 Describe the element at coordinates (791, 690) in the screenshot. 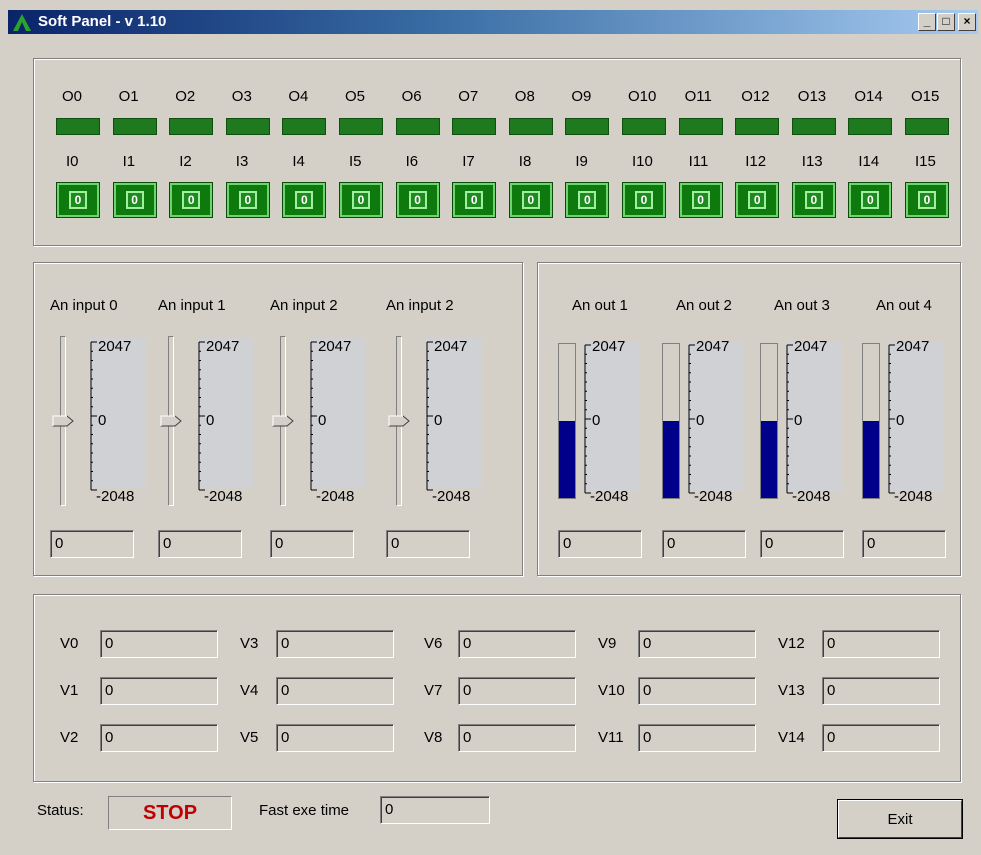

I see `variable-label: V13` at that location.